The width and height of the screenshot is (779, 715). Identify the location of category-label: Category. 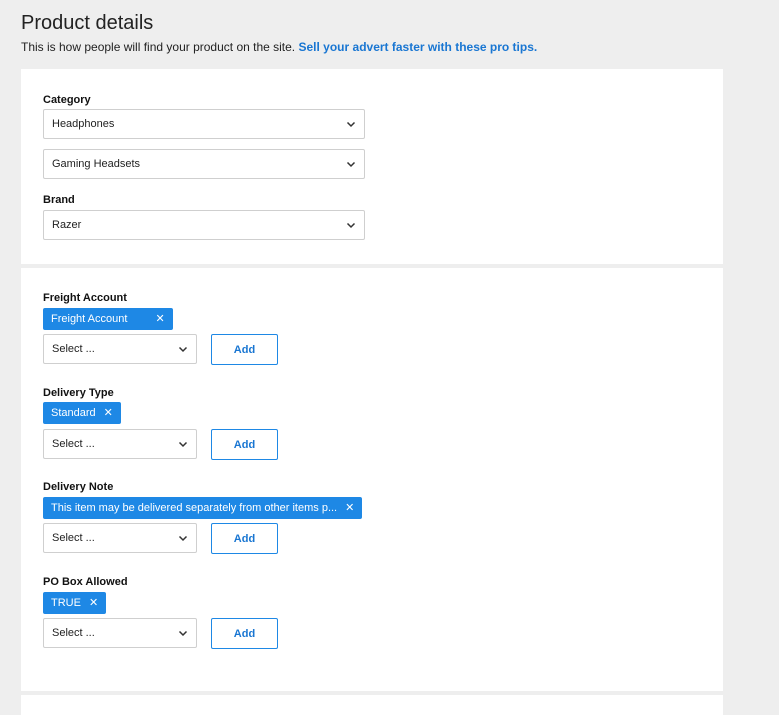
(67, 100).